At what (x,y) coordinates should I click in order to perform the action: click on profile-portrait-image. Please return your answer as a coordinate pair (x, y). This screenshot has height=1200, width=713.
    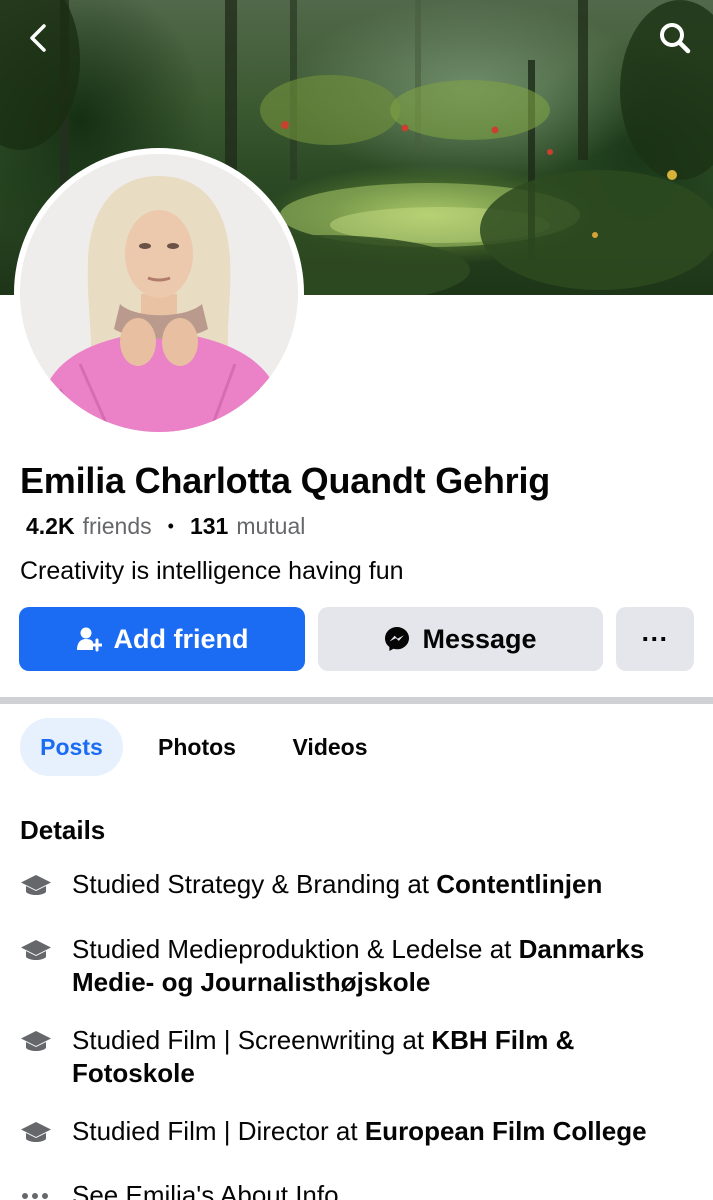
    Looking at the image, I should click on (159, 293).